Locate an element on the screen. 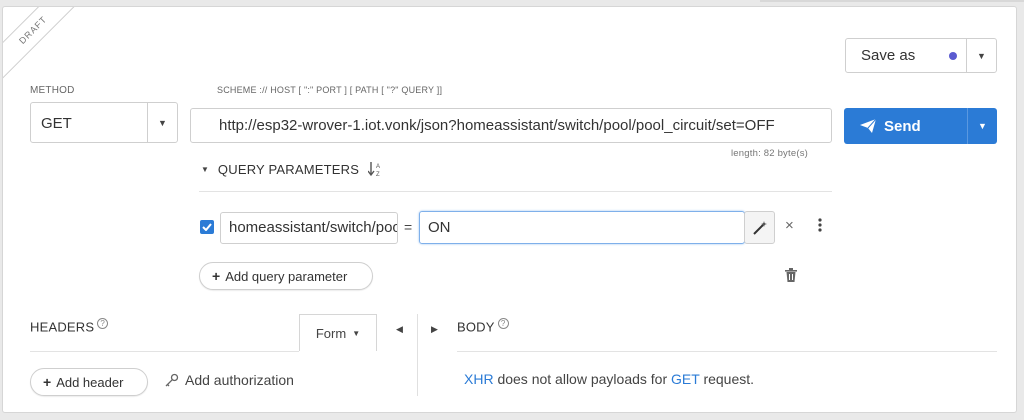  svg-text: Z is located at coordinates (378, 174).